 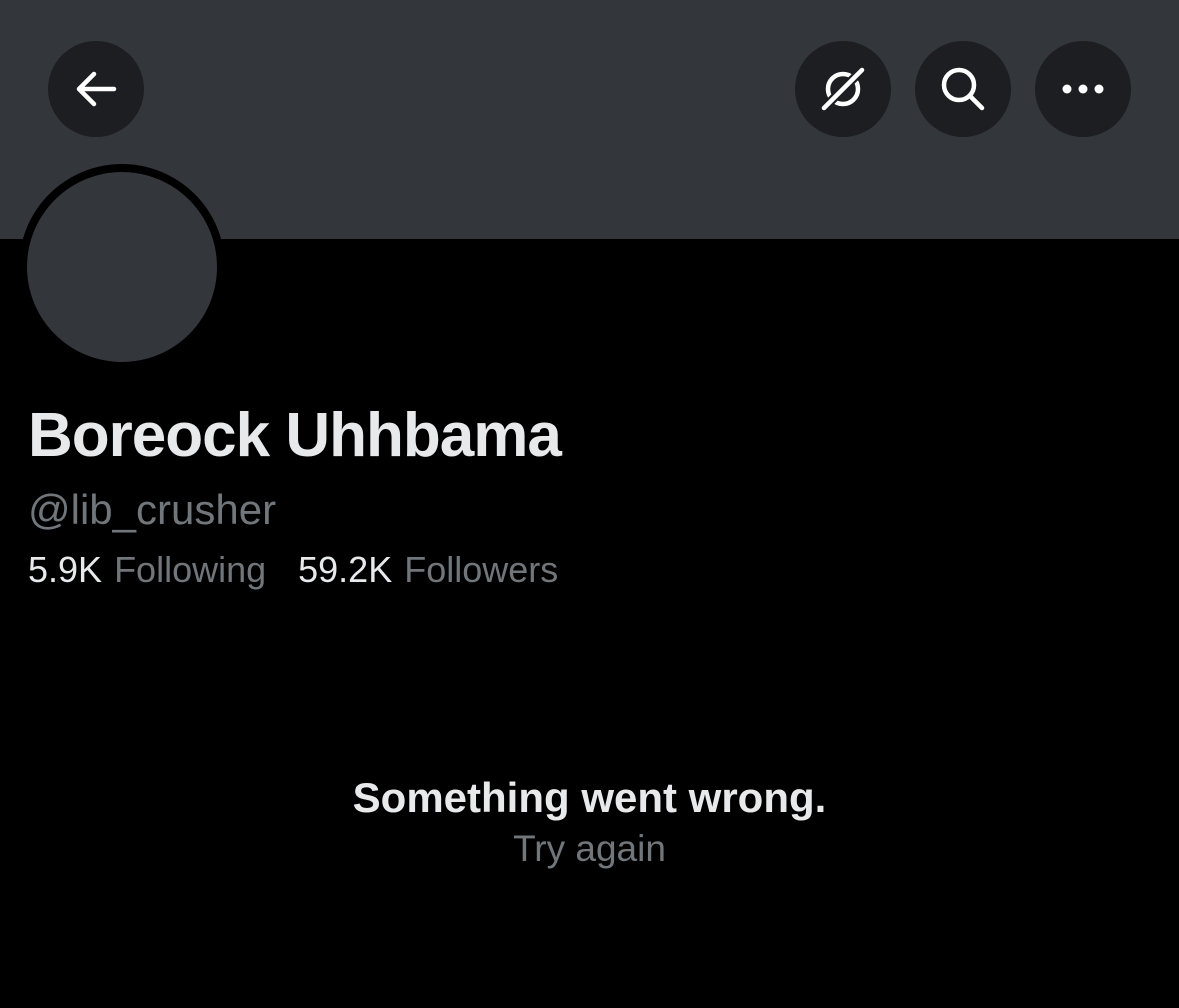 I want to click on followers-count: 59.2K, so click(x=345, y=569).